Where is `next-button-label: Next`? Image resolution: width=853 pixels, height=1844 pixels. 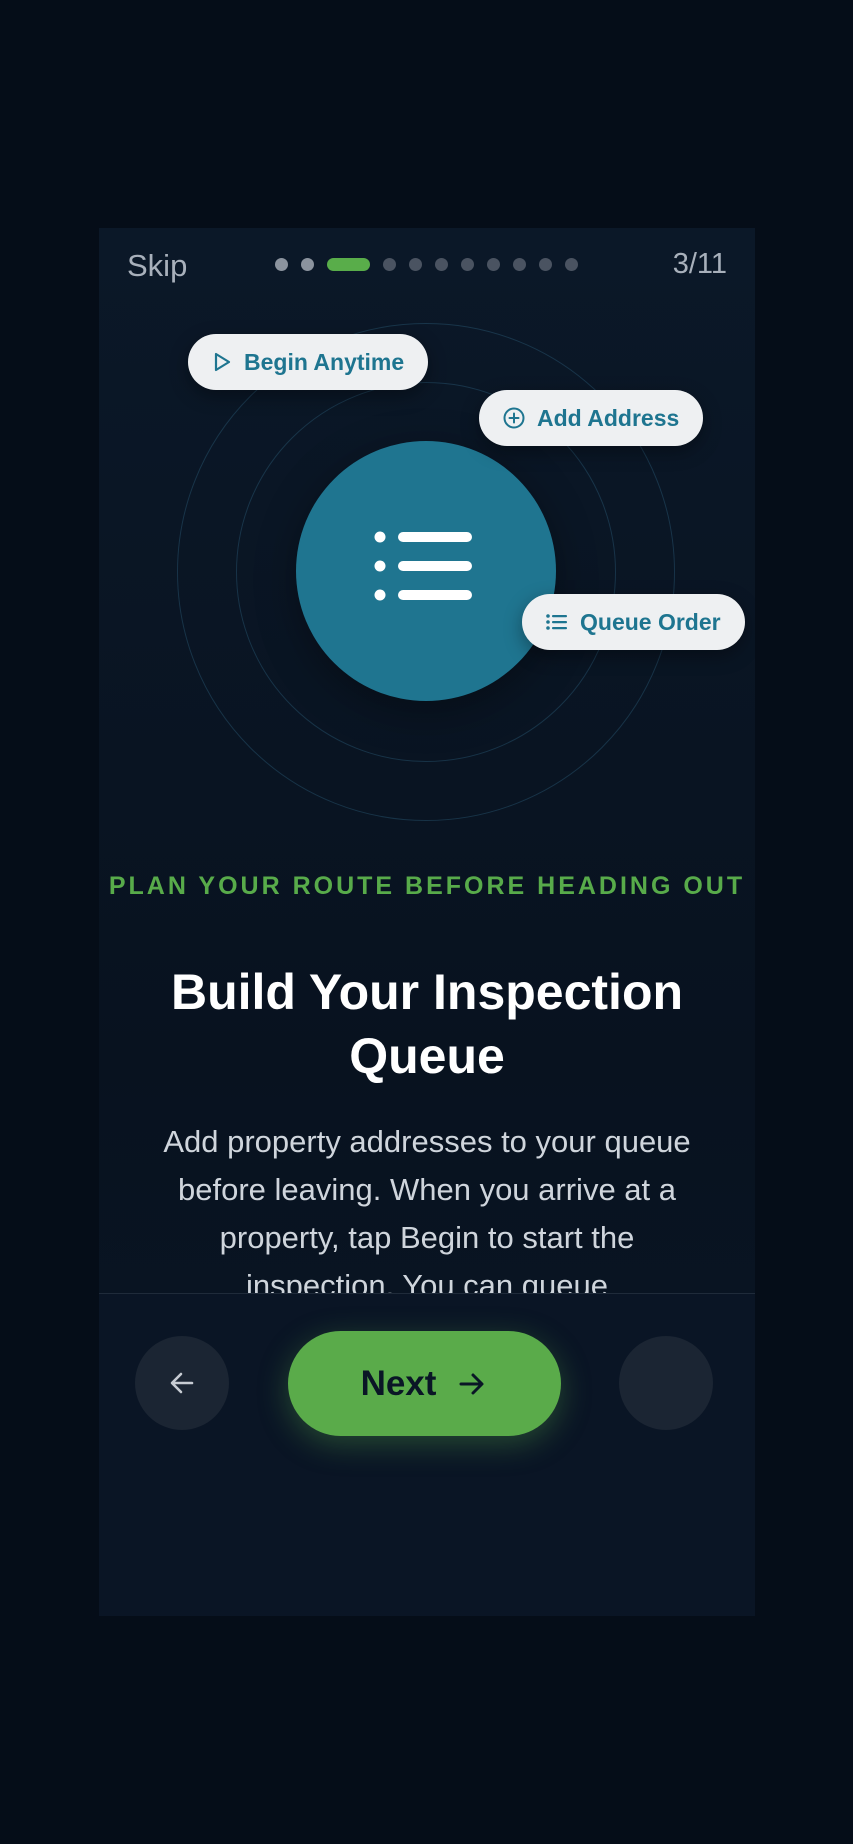
next-button-label: Next is located at coordinates (398, 1383).